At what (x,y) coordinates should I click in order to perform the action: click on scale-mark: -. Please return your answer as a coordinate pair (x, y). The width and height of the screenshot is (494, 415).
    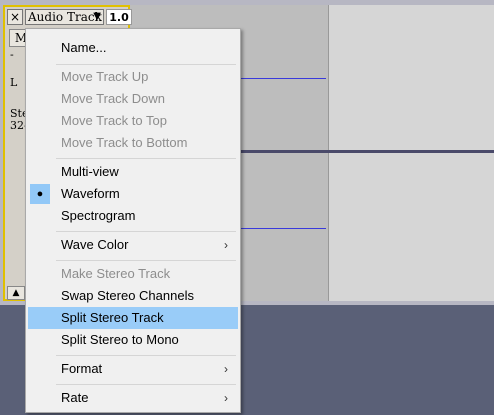
    Looking at the image, I should click on (12, 54).